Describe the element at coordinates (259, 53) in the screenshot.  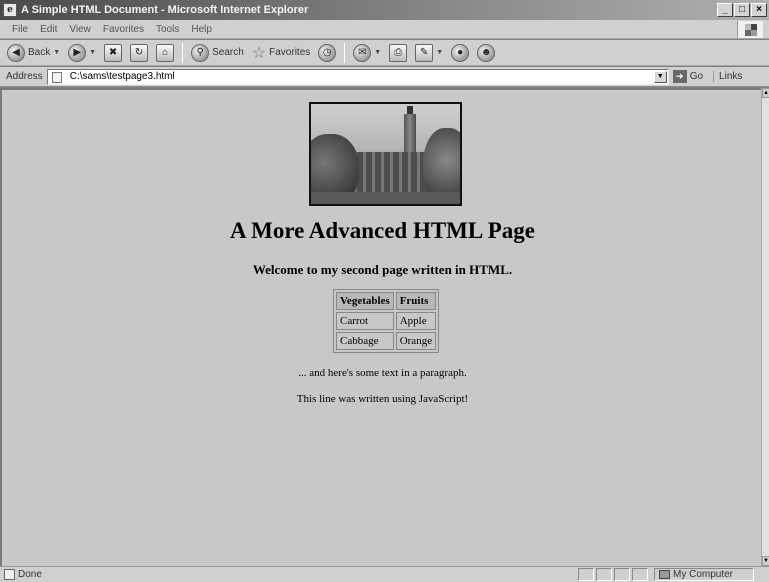
I see `favorites-star-icon: ☆` at that location.